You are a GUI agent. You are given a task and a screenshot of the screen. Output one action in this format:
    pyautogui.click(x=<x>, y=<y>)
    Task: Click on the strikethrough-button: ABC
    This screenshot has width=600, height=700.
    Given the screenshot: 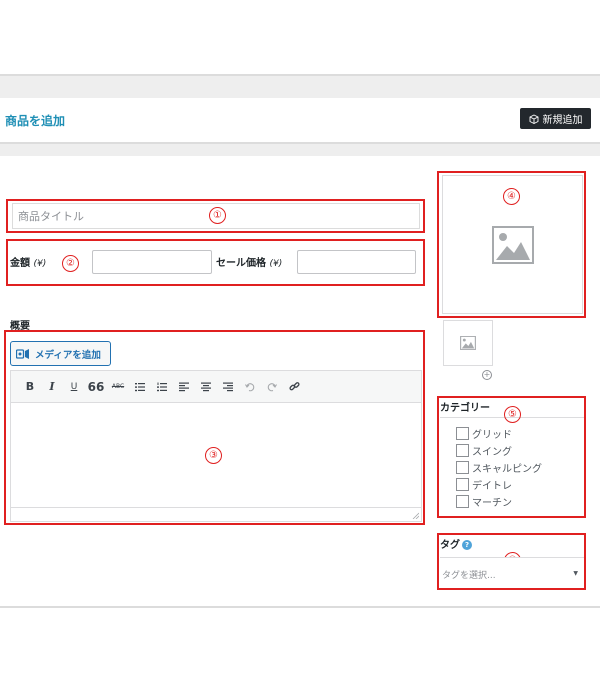 What is the action you would take?
    pyautogui.click(x=118, y=387)
    